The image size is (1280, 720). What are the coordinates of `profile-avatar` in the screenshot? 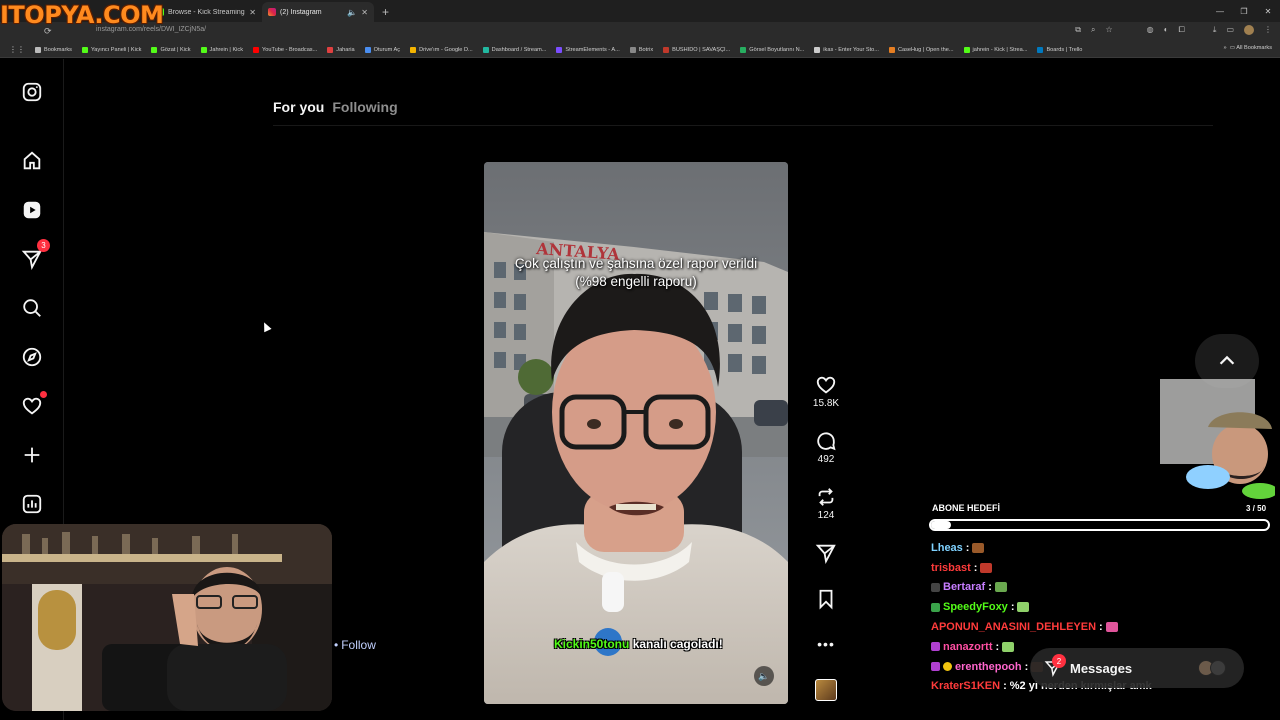 It's located at (1249, 30).